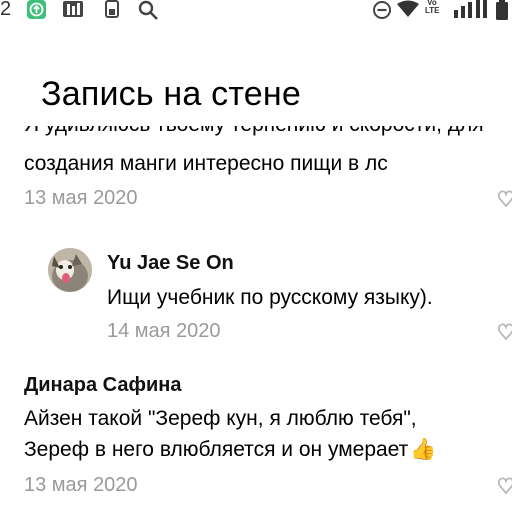 The image size is (512, 512). What do you see at coordinates (423, 449) in the screenshot?
I see `thumbs-up-emoji: 👍` at bounding box center [423, 449].